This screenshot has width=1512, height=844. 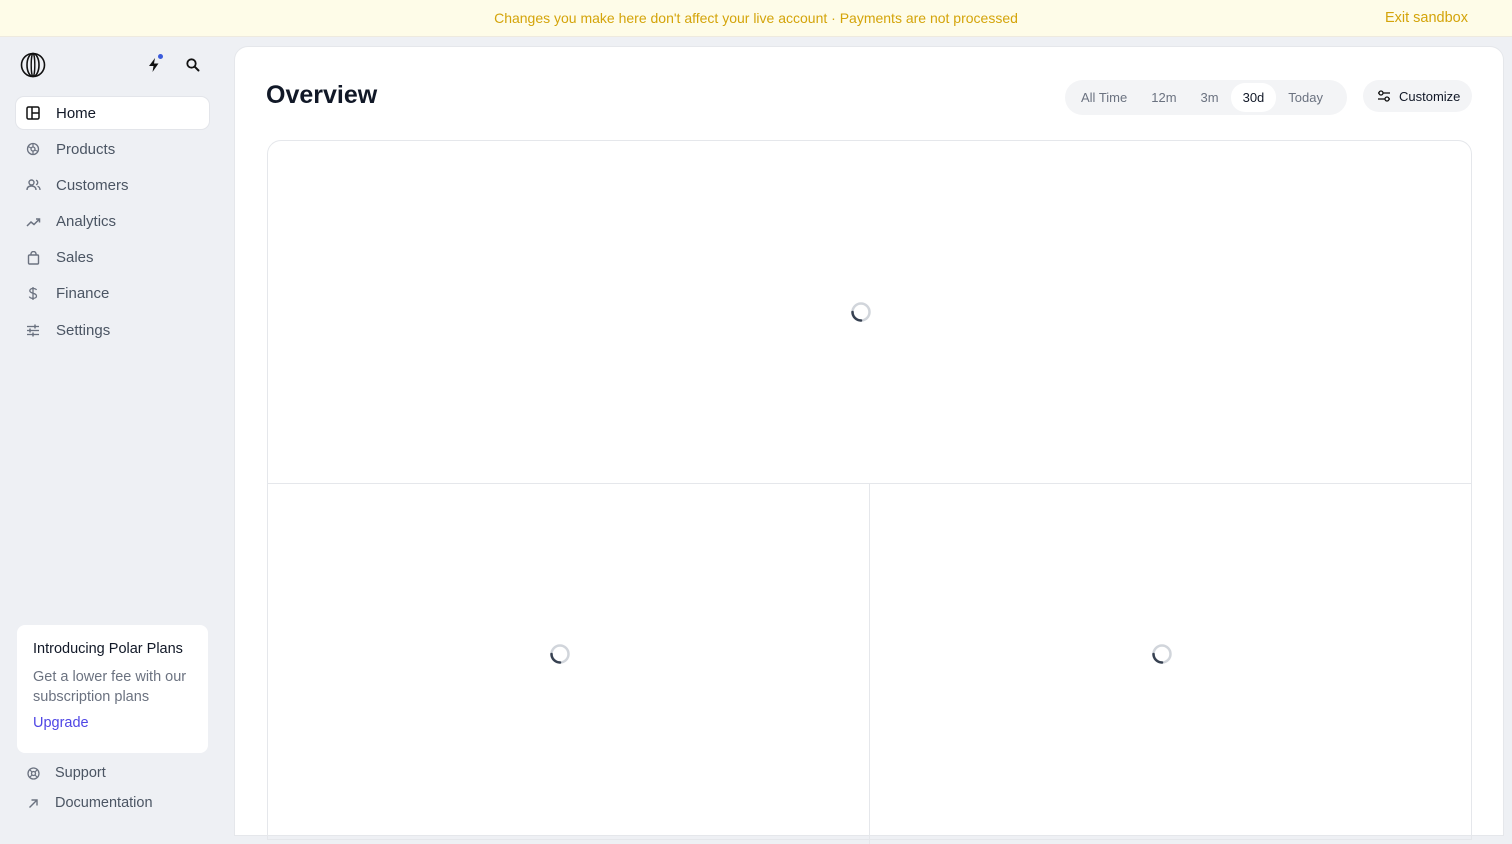 I want to click on polar-logo-icon, so click(x=33, y=65).